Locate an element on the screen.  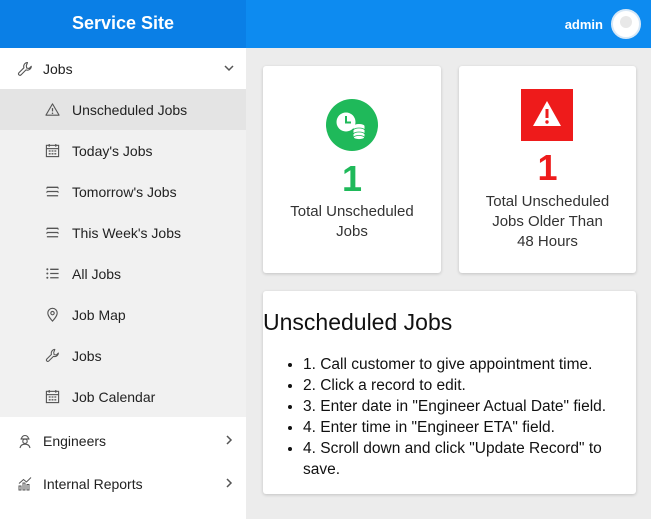
sidebar-item-todays-jobs: Today's Jobs is located at coordinates (123, 150).